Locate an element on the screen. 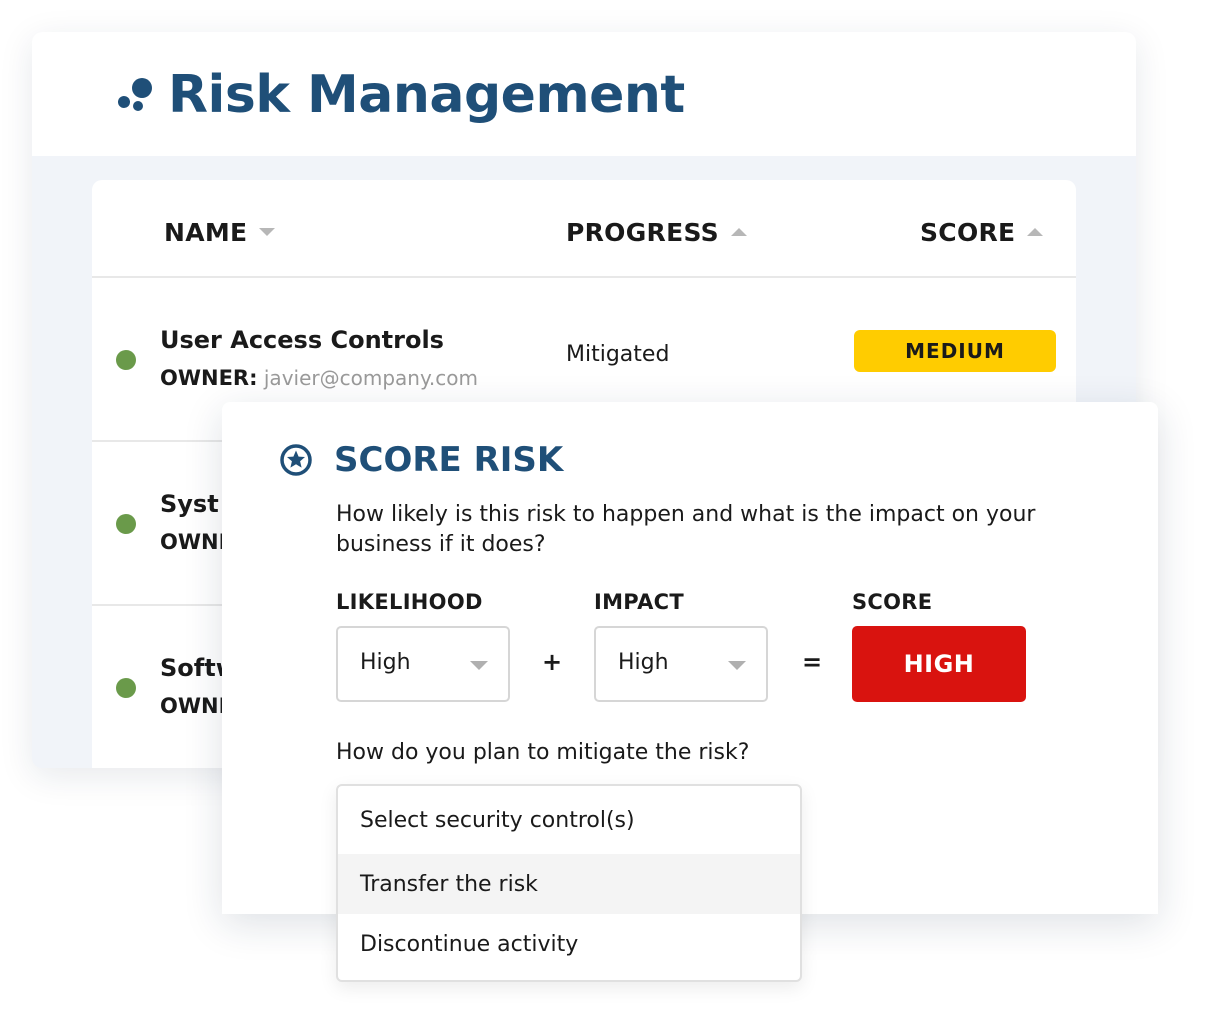 This screenshot has width=1206, height=1018. progress-status: Mitigated is located at coordinates (618, 354).